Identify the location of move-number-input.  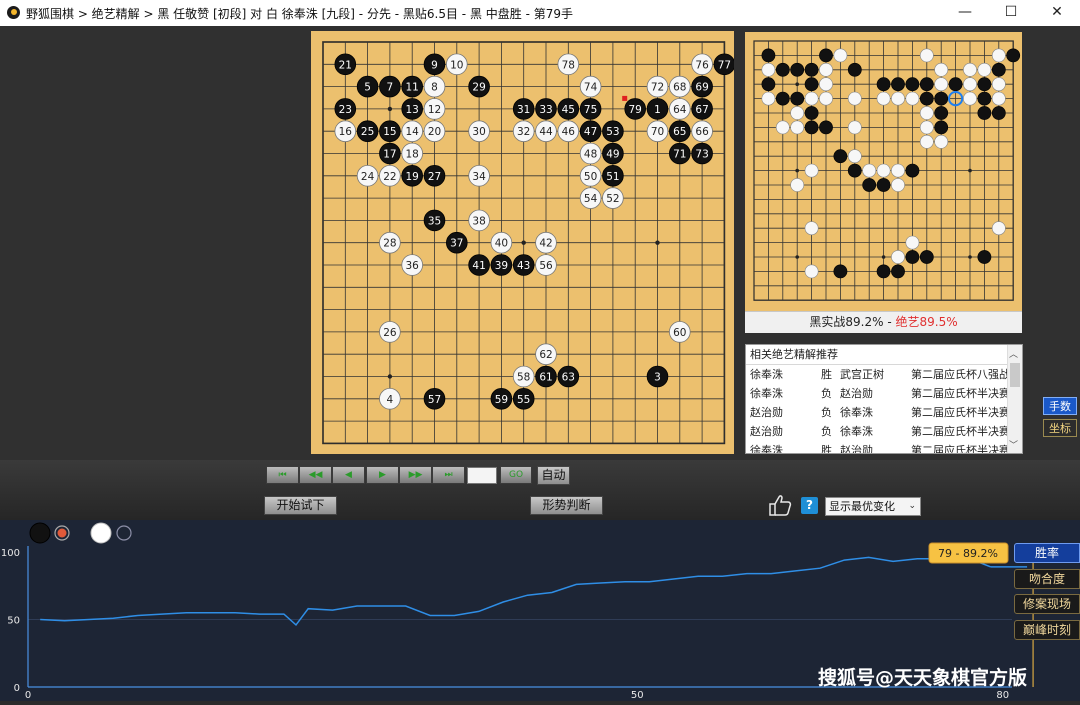
(482, 475).